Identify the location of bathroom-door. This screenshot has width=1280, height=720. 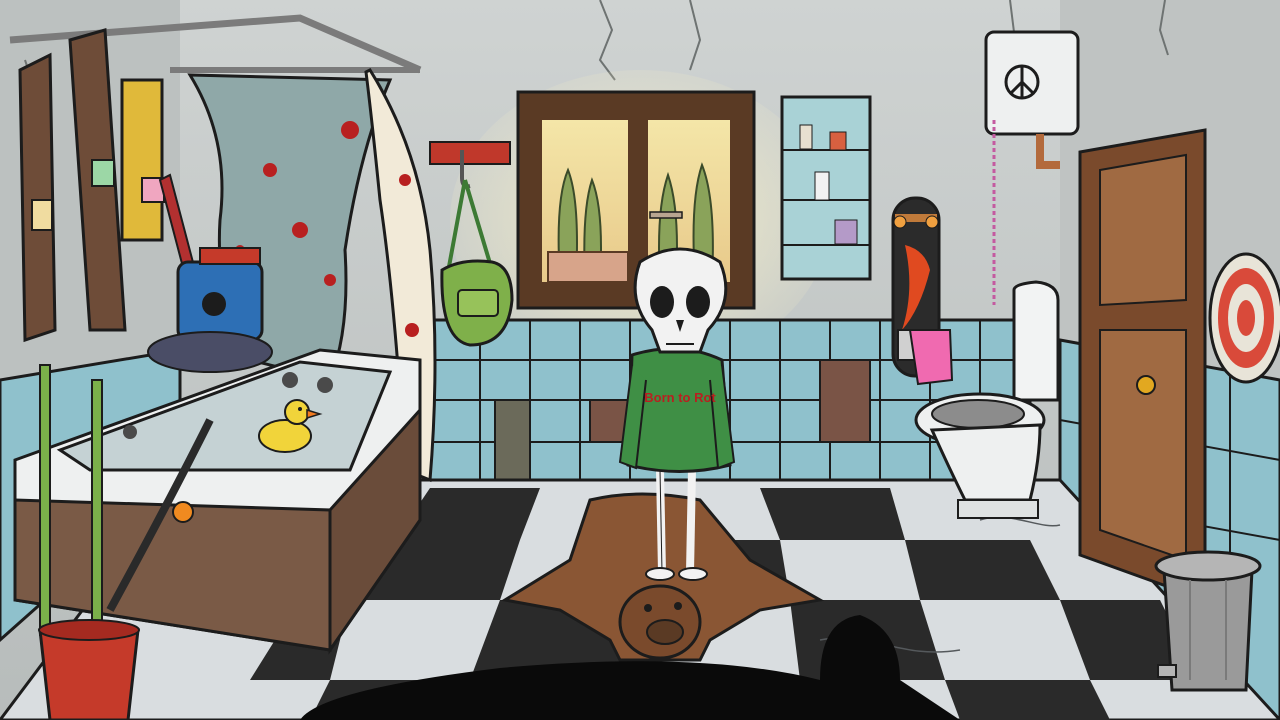
(1142, 365).